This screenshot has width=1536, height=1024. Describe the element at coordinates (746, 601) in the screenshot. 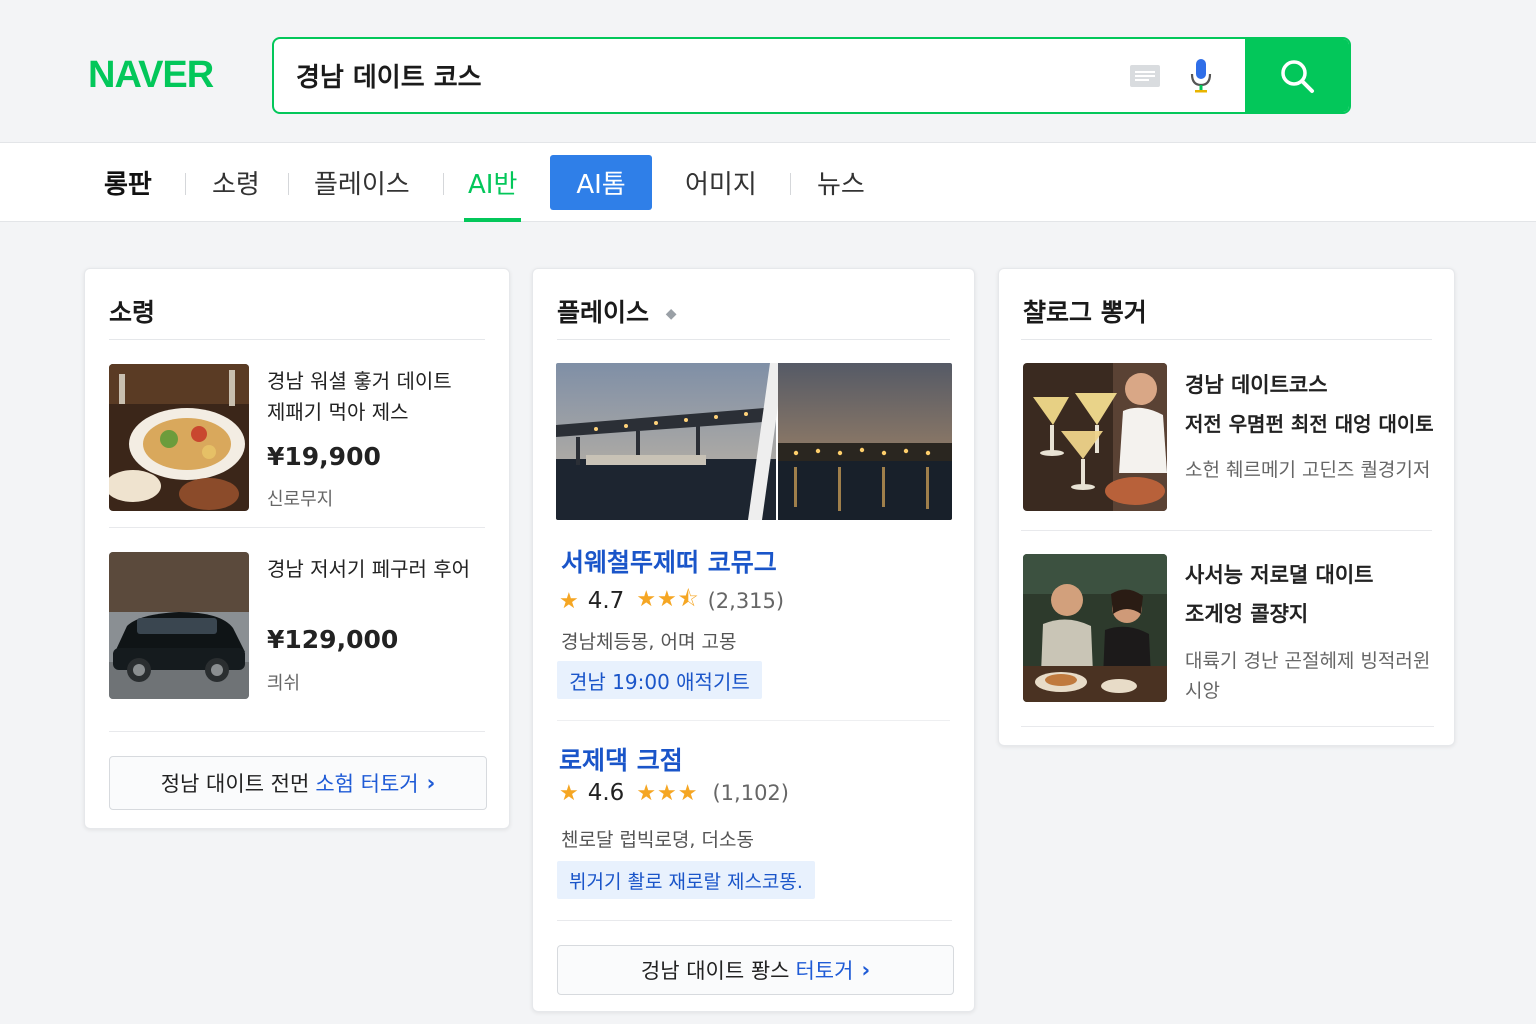

I see `review-count: (2,315)` at that location.